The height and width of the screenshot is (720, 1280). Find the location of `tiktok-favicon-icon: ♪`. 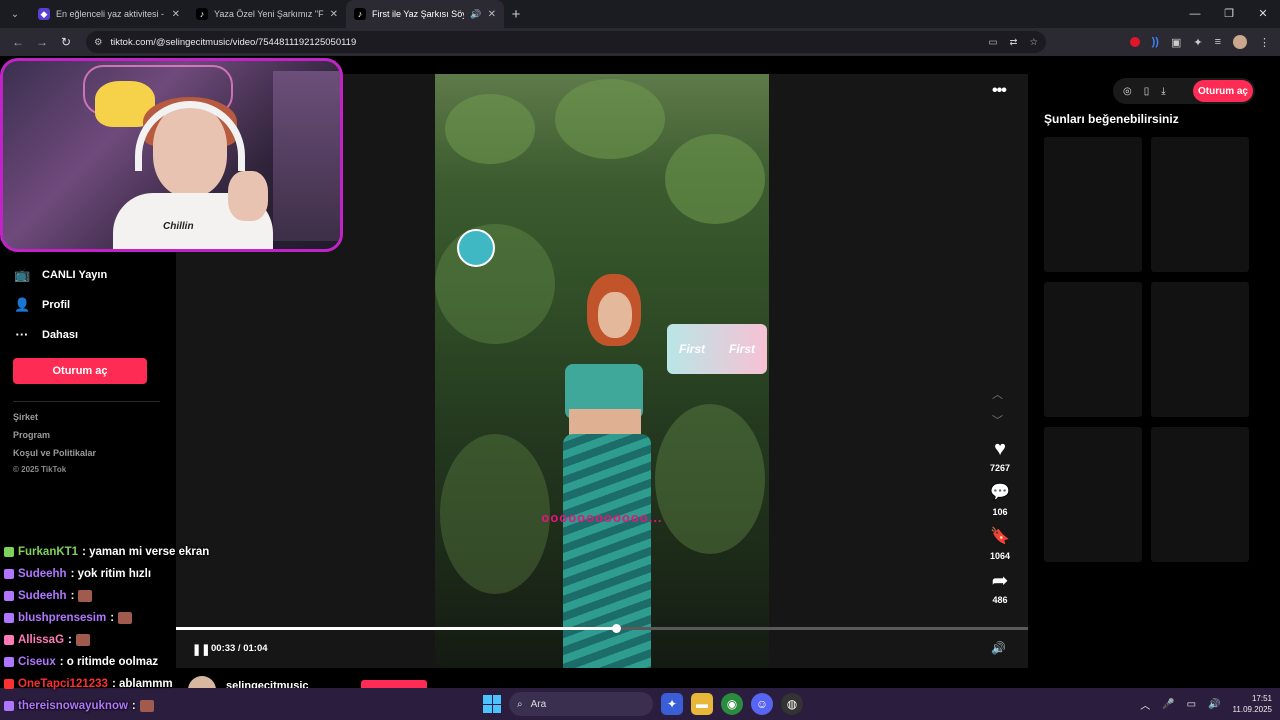

tiktok-favicon-icon: ♪ is located at coordinates (202, 14).